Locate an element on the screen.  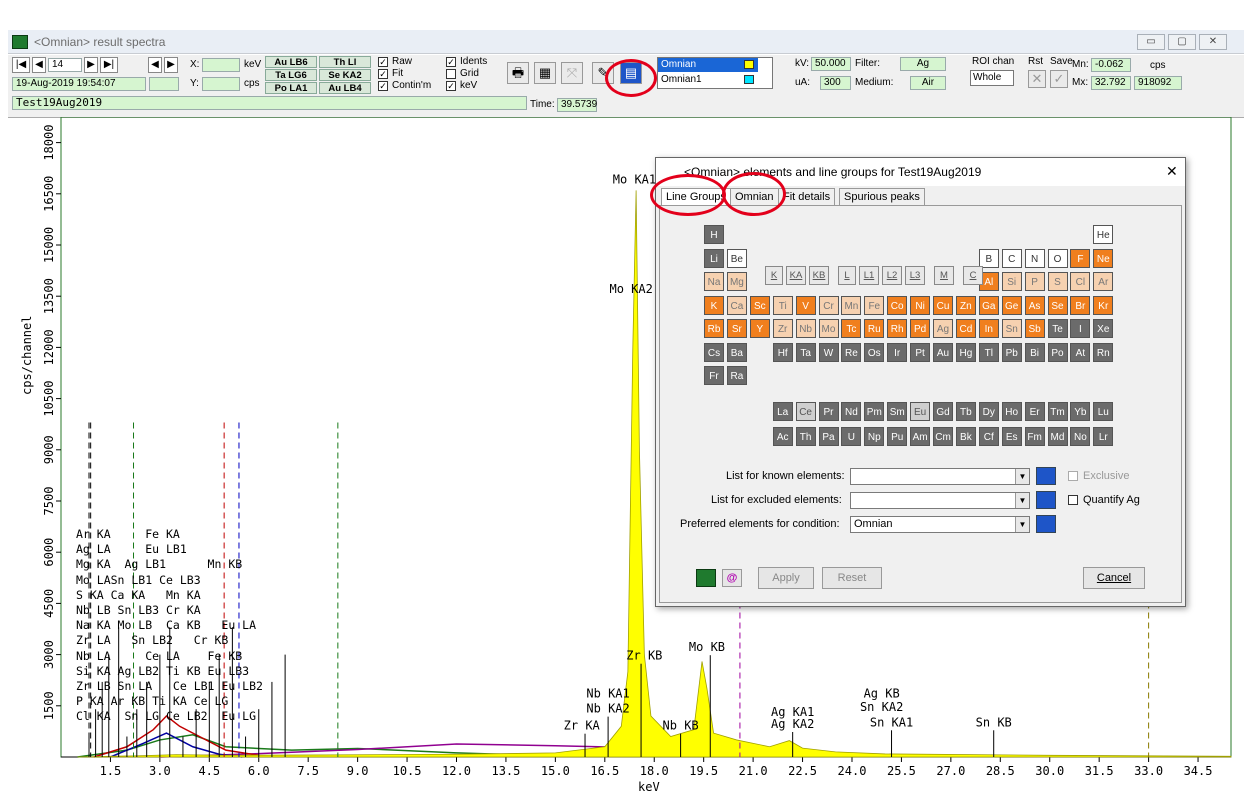
element-ag: Ag is located at coordinates (943, 328).